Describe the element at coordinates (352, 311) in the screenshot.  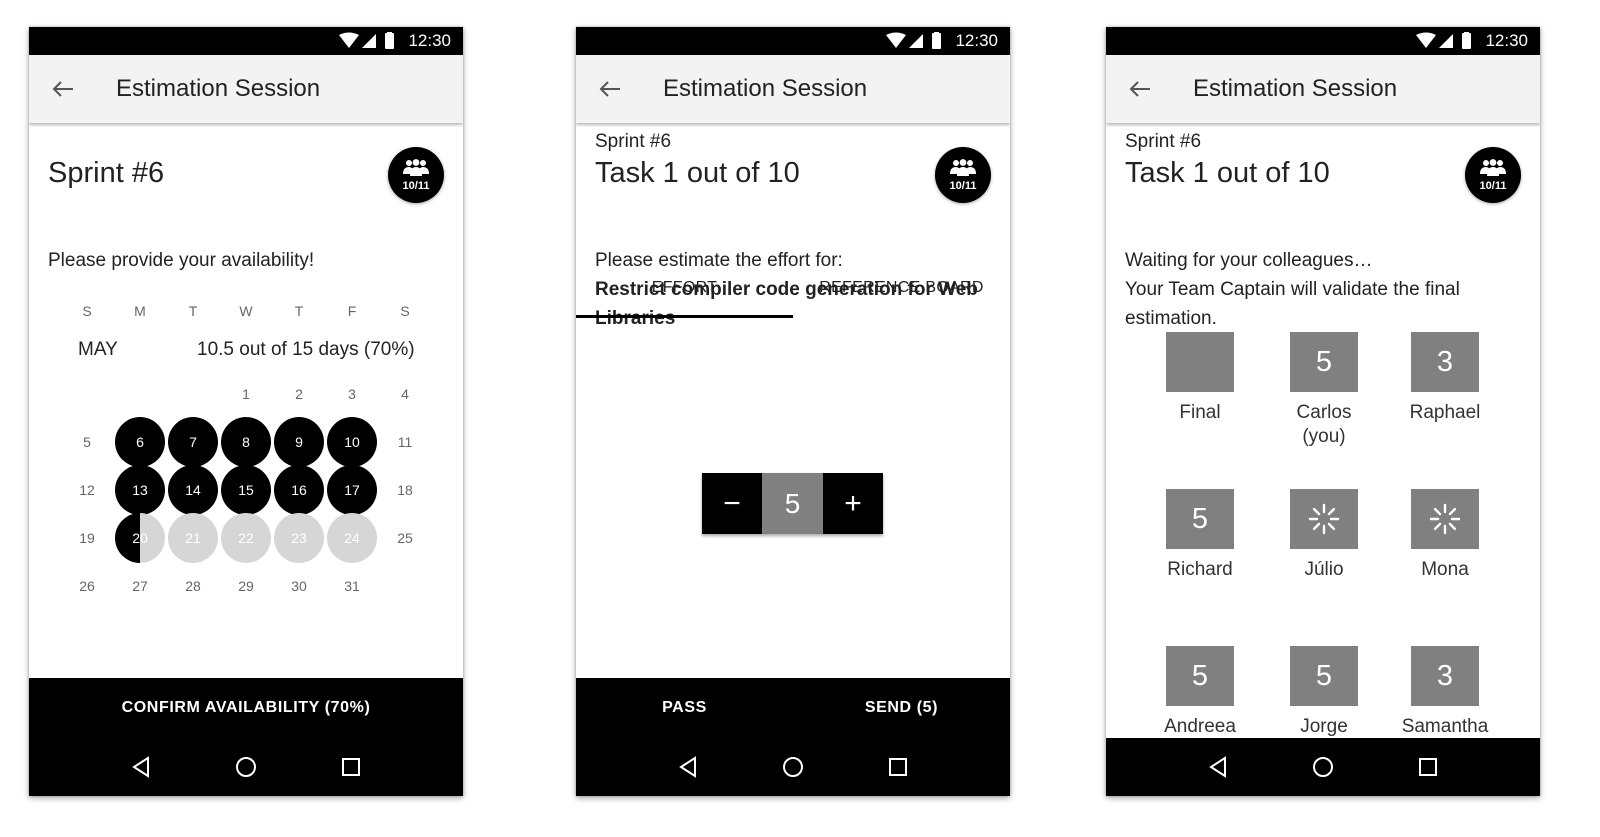
I see `calendar-dow: F` at that location.